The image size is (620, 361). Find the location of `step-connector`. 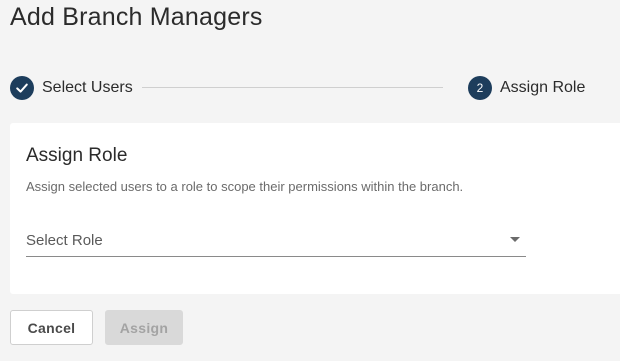

step-connector is located at coordinates (292, 87).